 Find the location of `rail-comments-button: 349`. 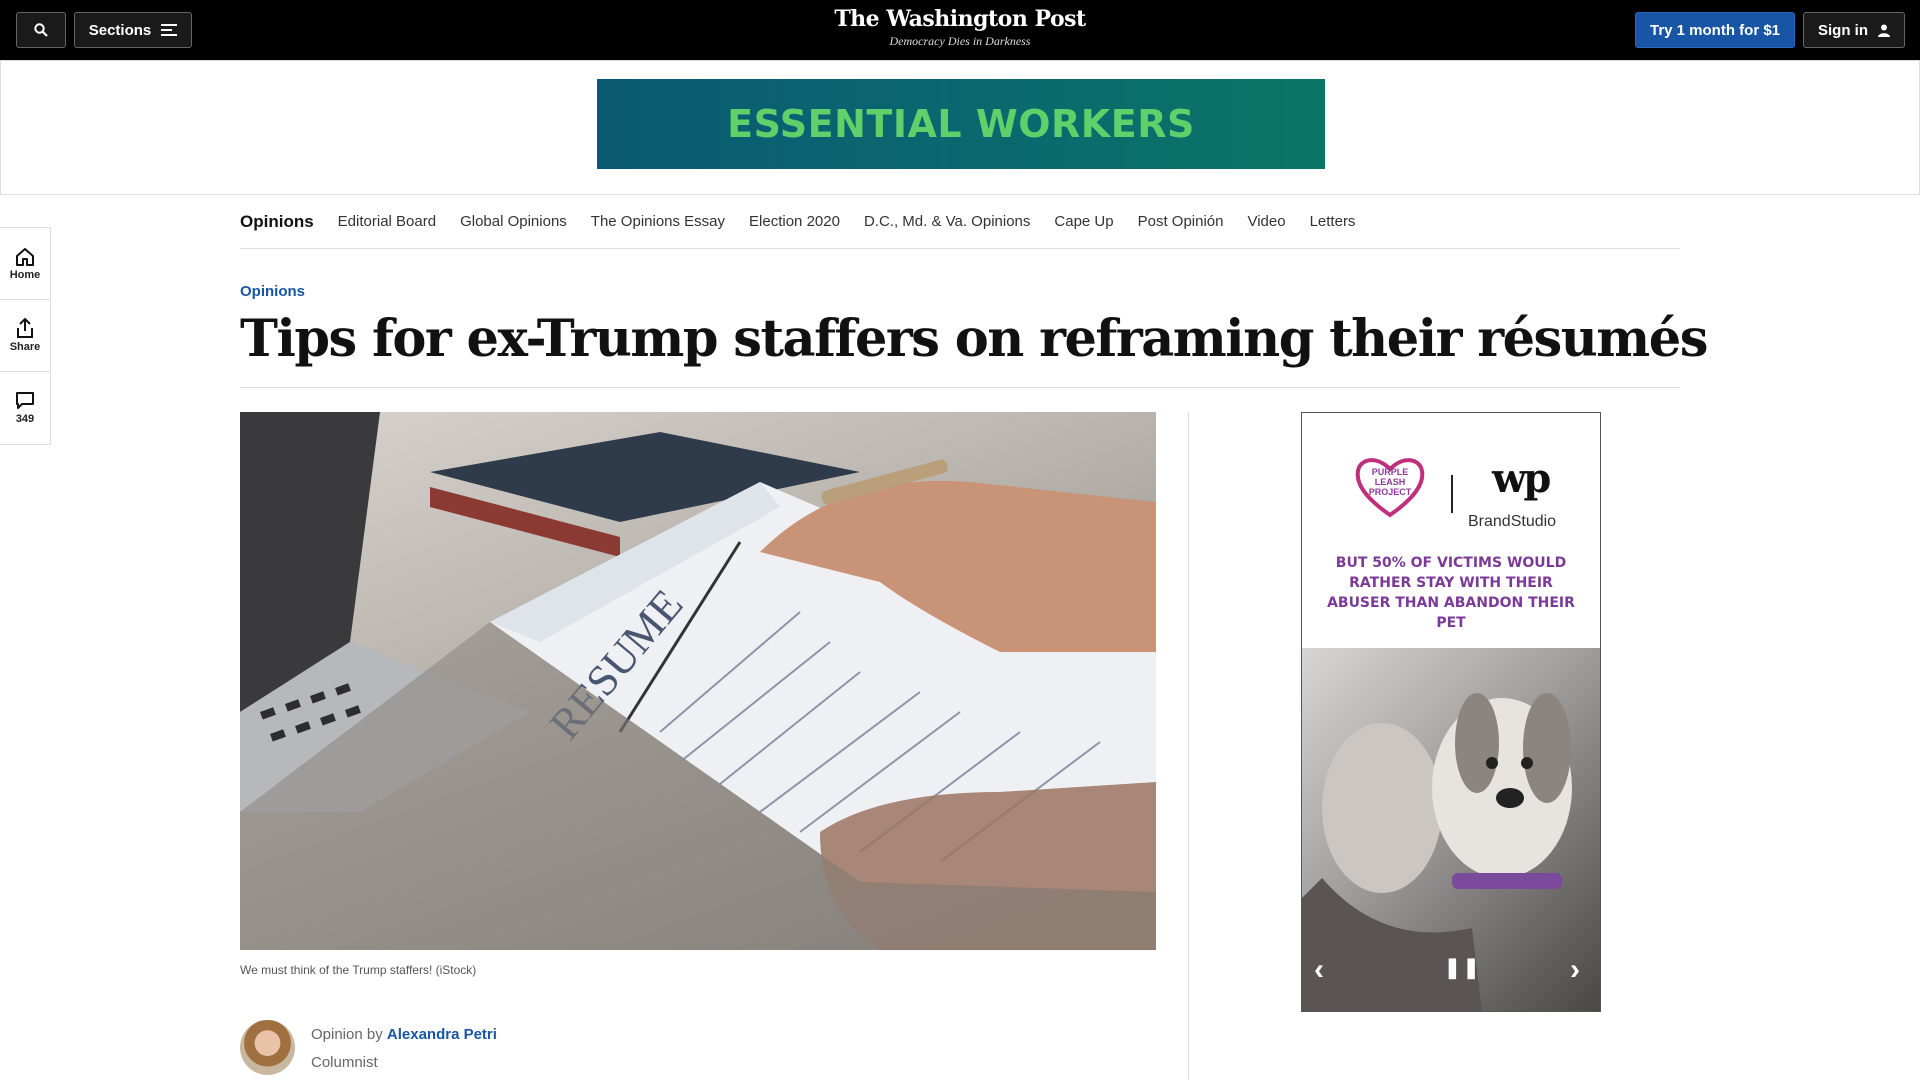

rail-comments-button: 349 is located at coordinates (25, 408).